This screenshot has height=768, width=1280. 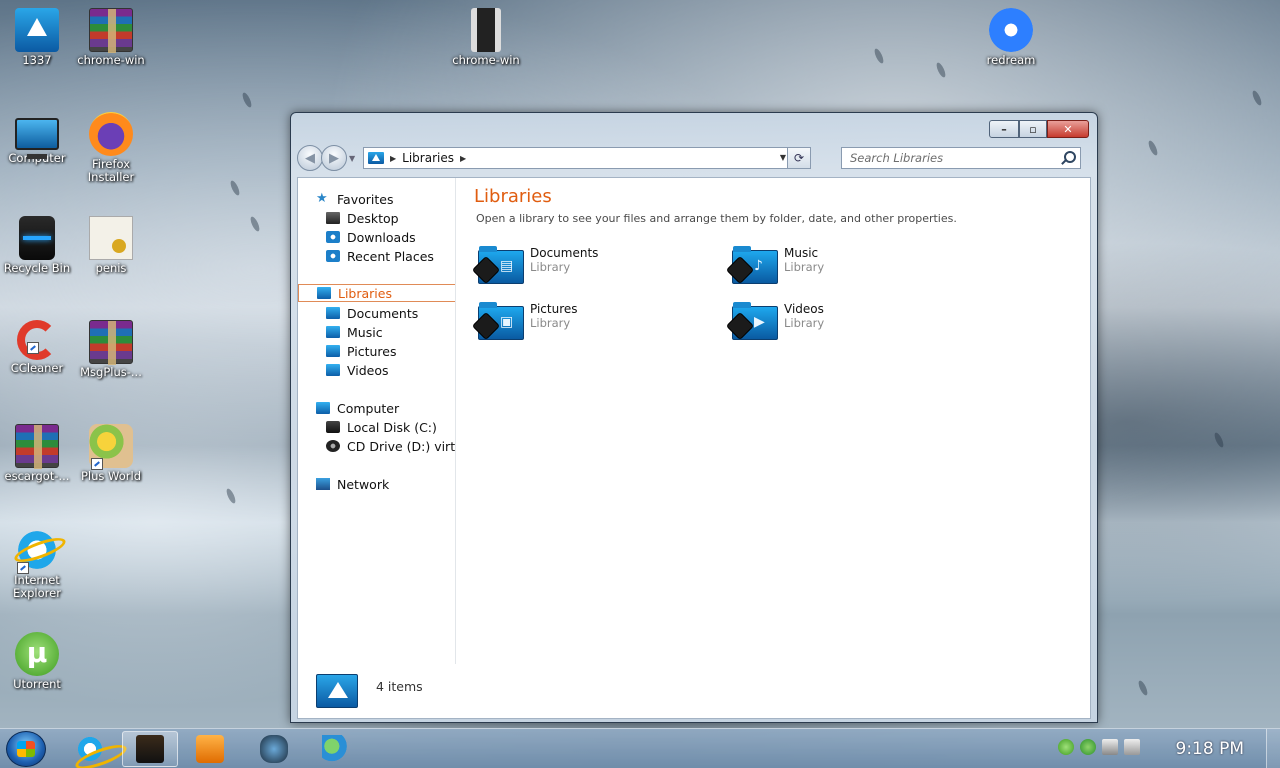 What do you see at coordinates (111, 245) in the screenshot?
I see `desktop-icon-certificate: penis` at bounding box center [111, 245].